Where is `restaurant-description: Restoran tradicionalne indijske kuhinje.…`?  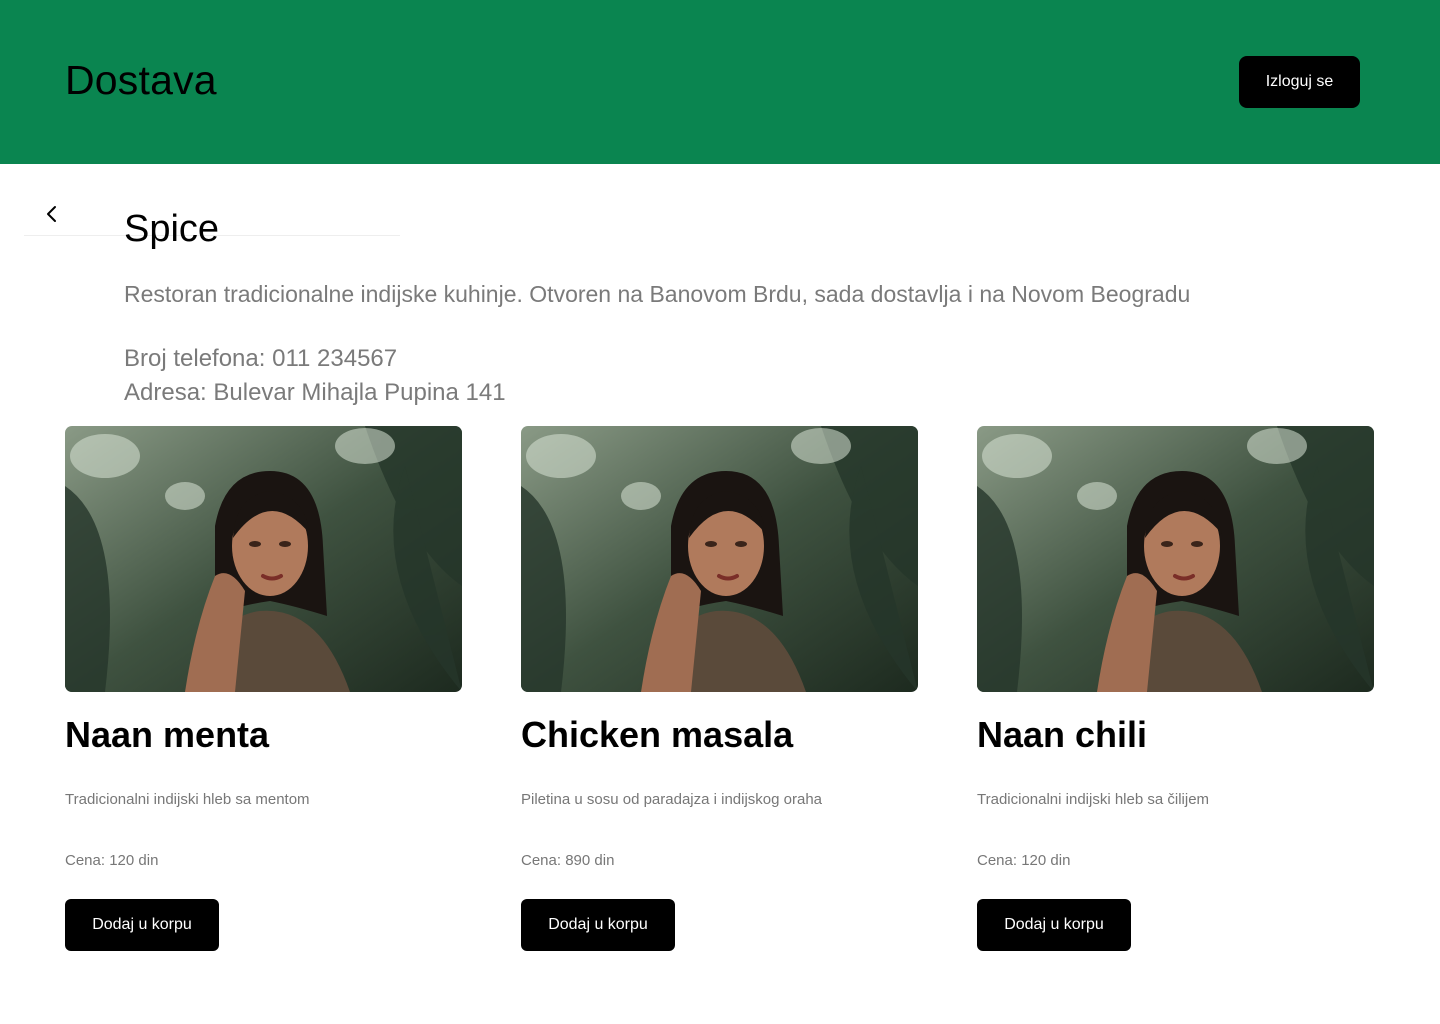 restaurant-description: Restoran tradicionalne indijske kuhinje.… is located at coordinates (657, 294).